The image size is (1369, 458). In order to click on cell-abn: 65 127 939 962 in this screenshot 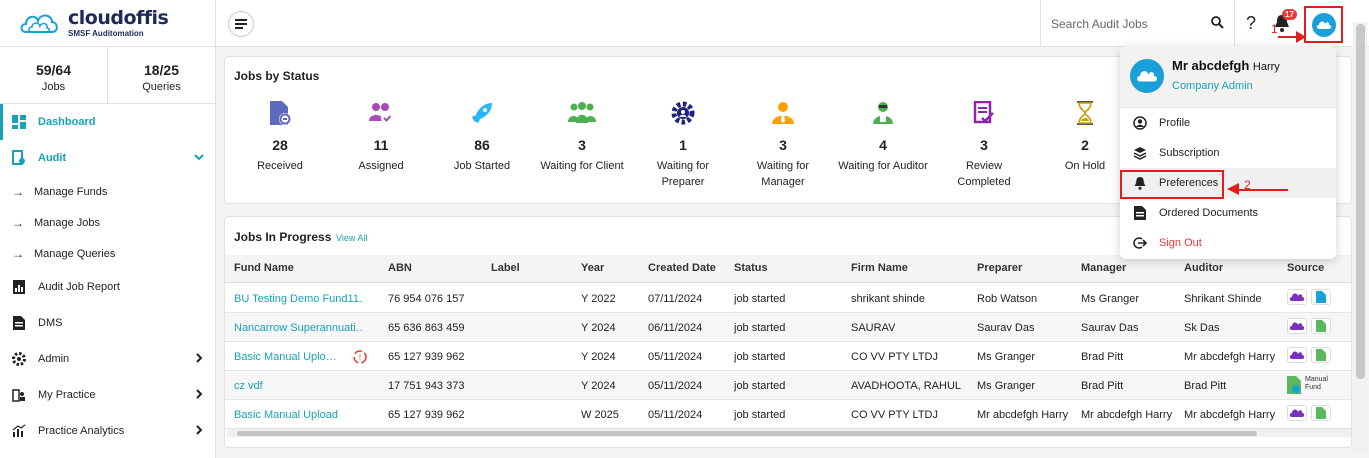, I will do `click(426, 357)`.